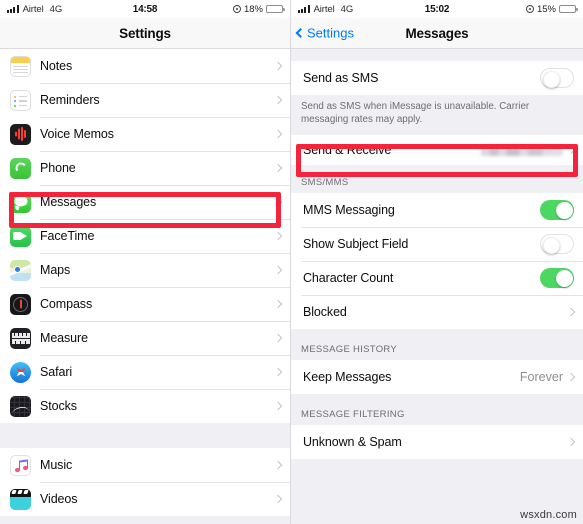 The height and width of the screenshot is (524, 583). Describe the element at coordinates (145, 66) in the screenshot. I see `sidebar-item-notes: Notes` at that location.